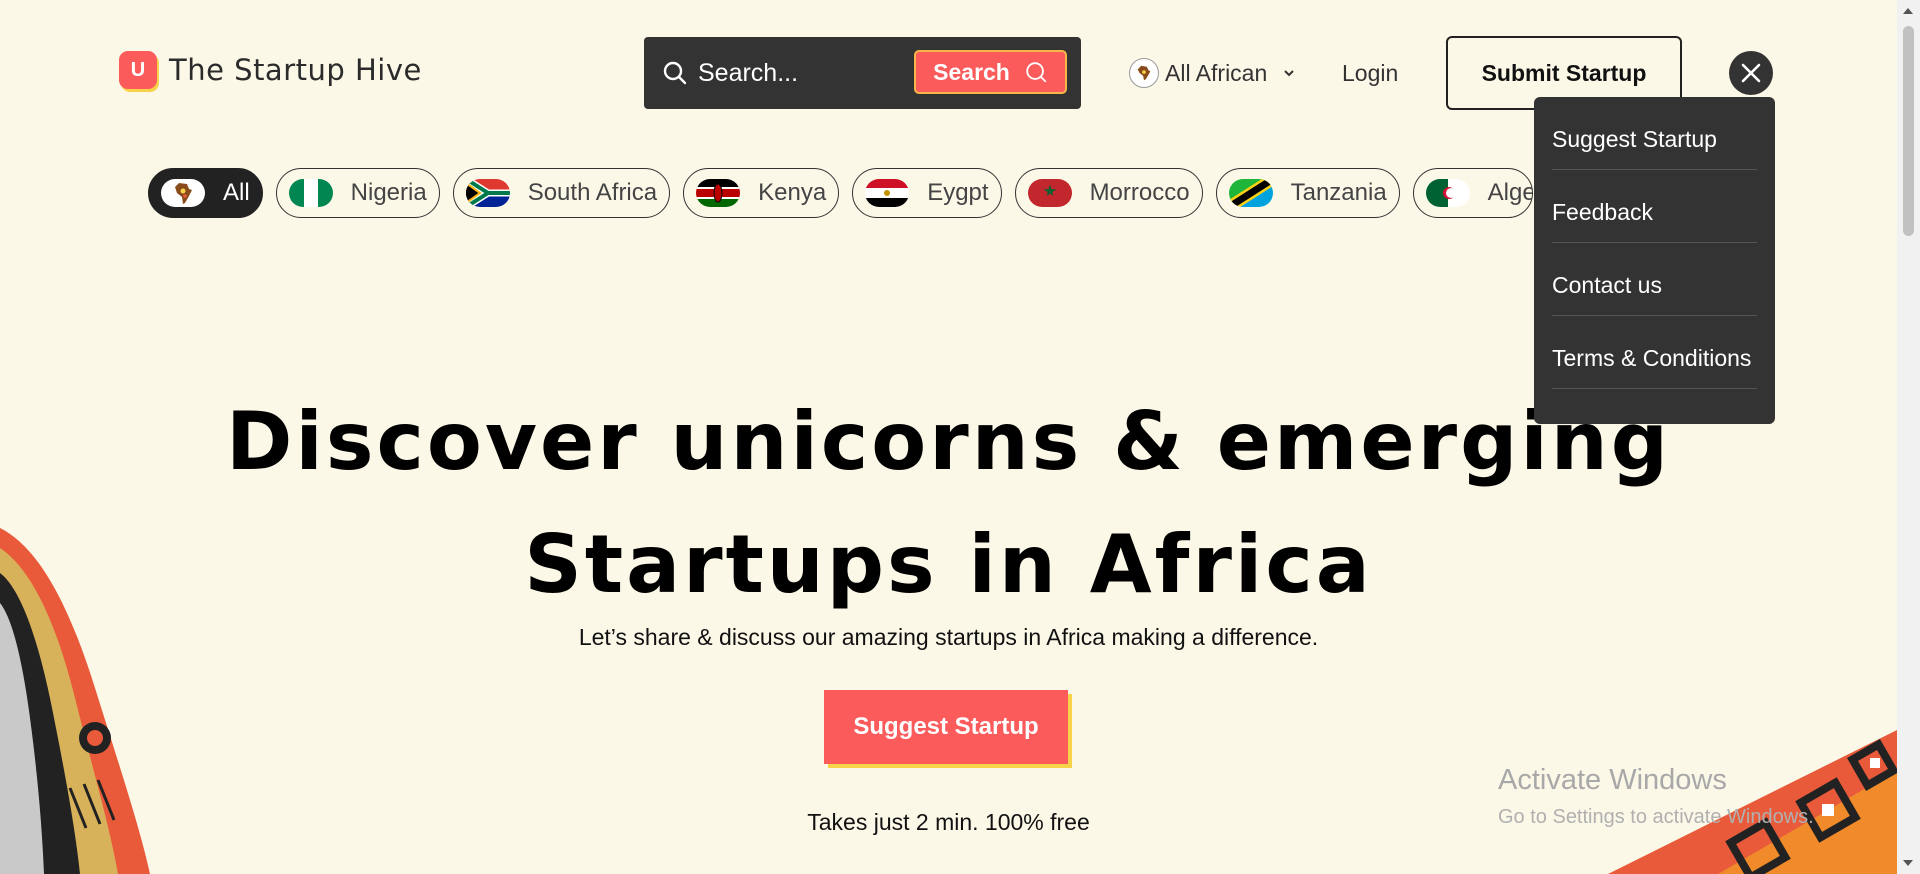  Describe the element at coordinates (1654, 279) in the screenshot. I see `menu-item-contact-us: Contact us` at that location.